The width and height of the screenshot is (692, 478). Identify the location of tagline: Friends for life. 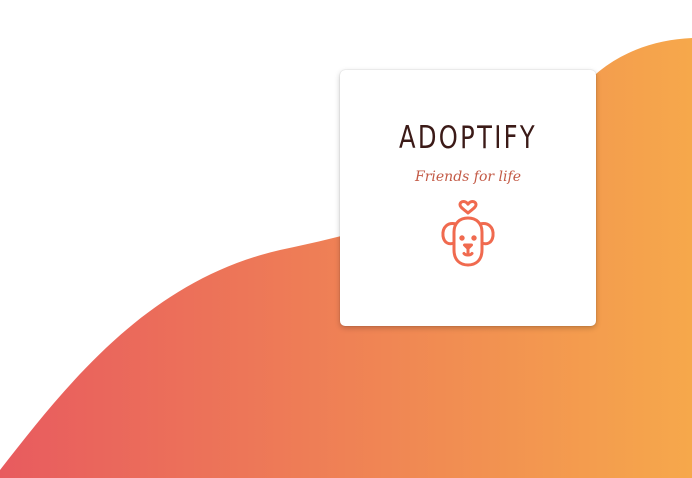
(468, 177).